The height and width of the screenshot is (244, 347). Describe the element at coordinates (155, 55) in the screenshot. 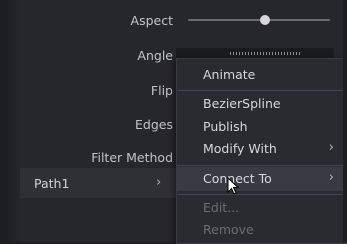

I see `angle-label: Angle` at that location.